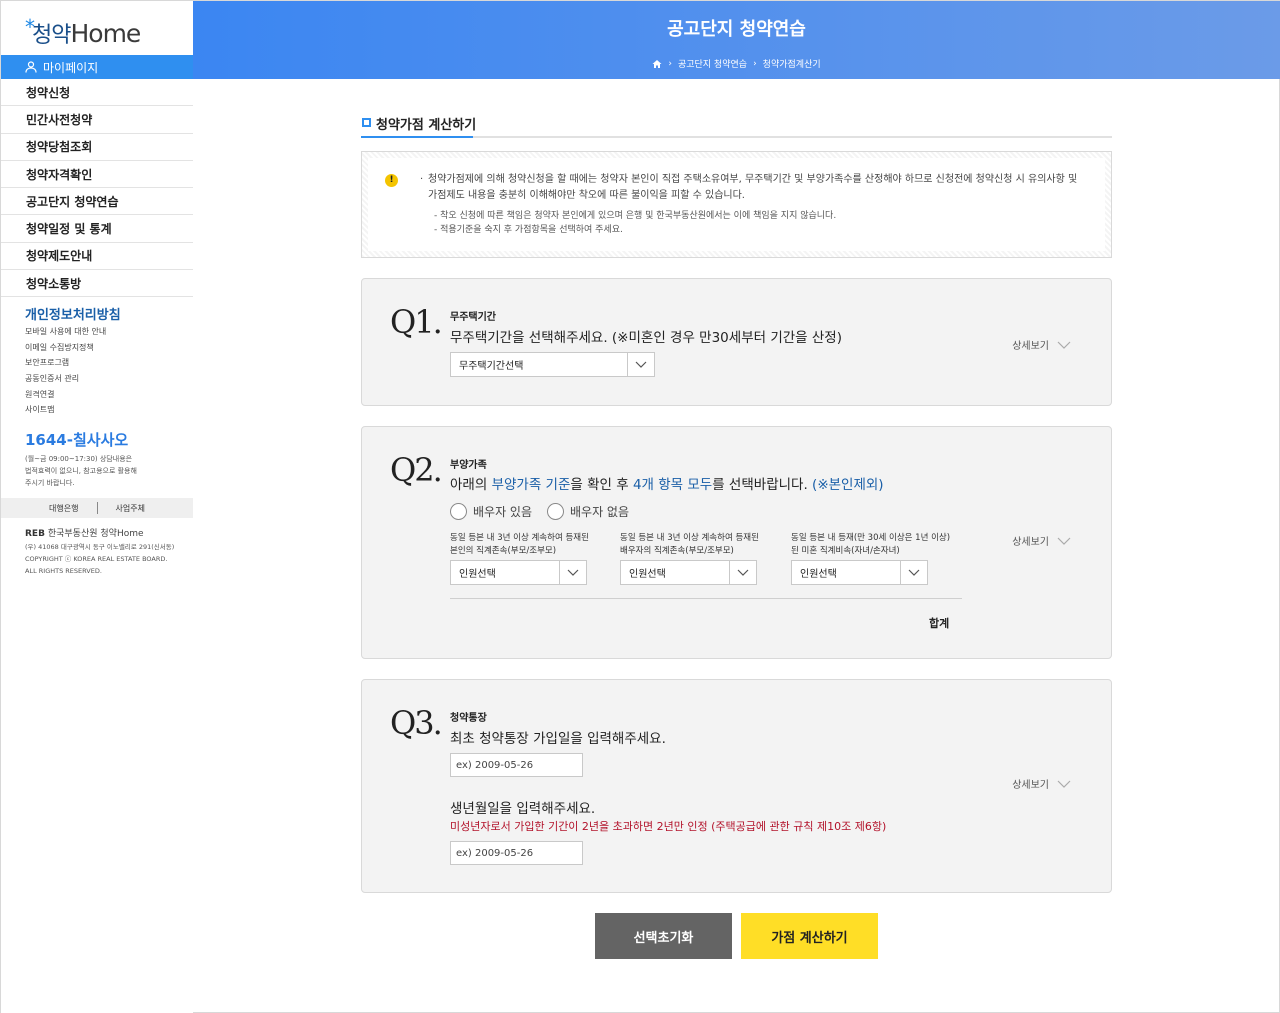 The image size is (1280, 1013). What do you see at coordinates (809, 936) in the screenshot?
I see `calculate-button: 가점 계산하기` at bounding box center [809, 936].